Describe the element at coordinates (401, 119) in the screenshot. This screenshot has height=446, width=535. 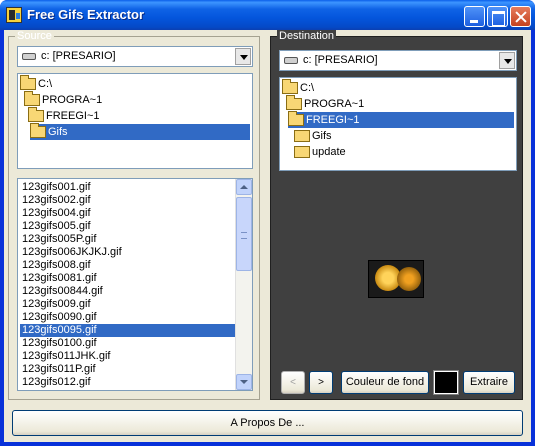
I see `destination-tree-item-selected: FREEGI~1` at that location.